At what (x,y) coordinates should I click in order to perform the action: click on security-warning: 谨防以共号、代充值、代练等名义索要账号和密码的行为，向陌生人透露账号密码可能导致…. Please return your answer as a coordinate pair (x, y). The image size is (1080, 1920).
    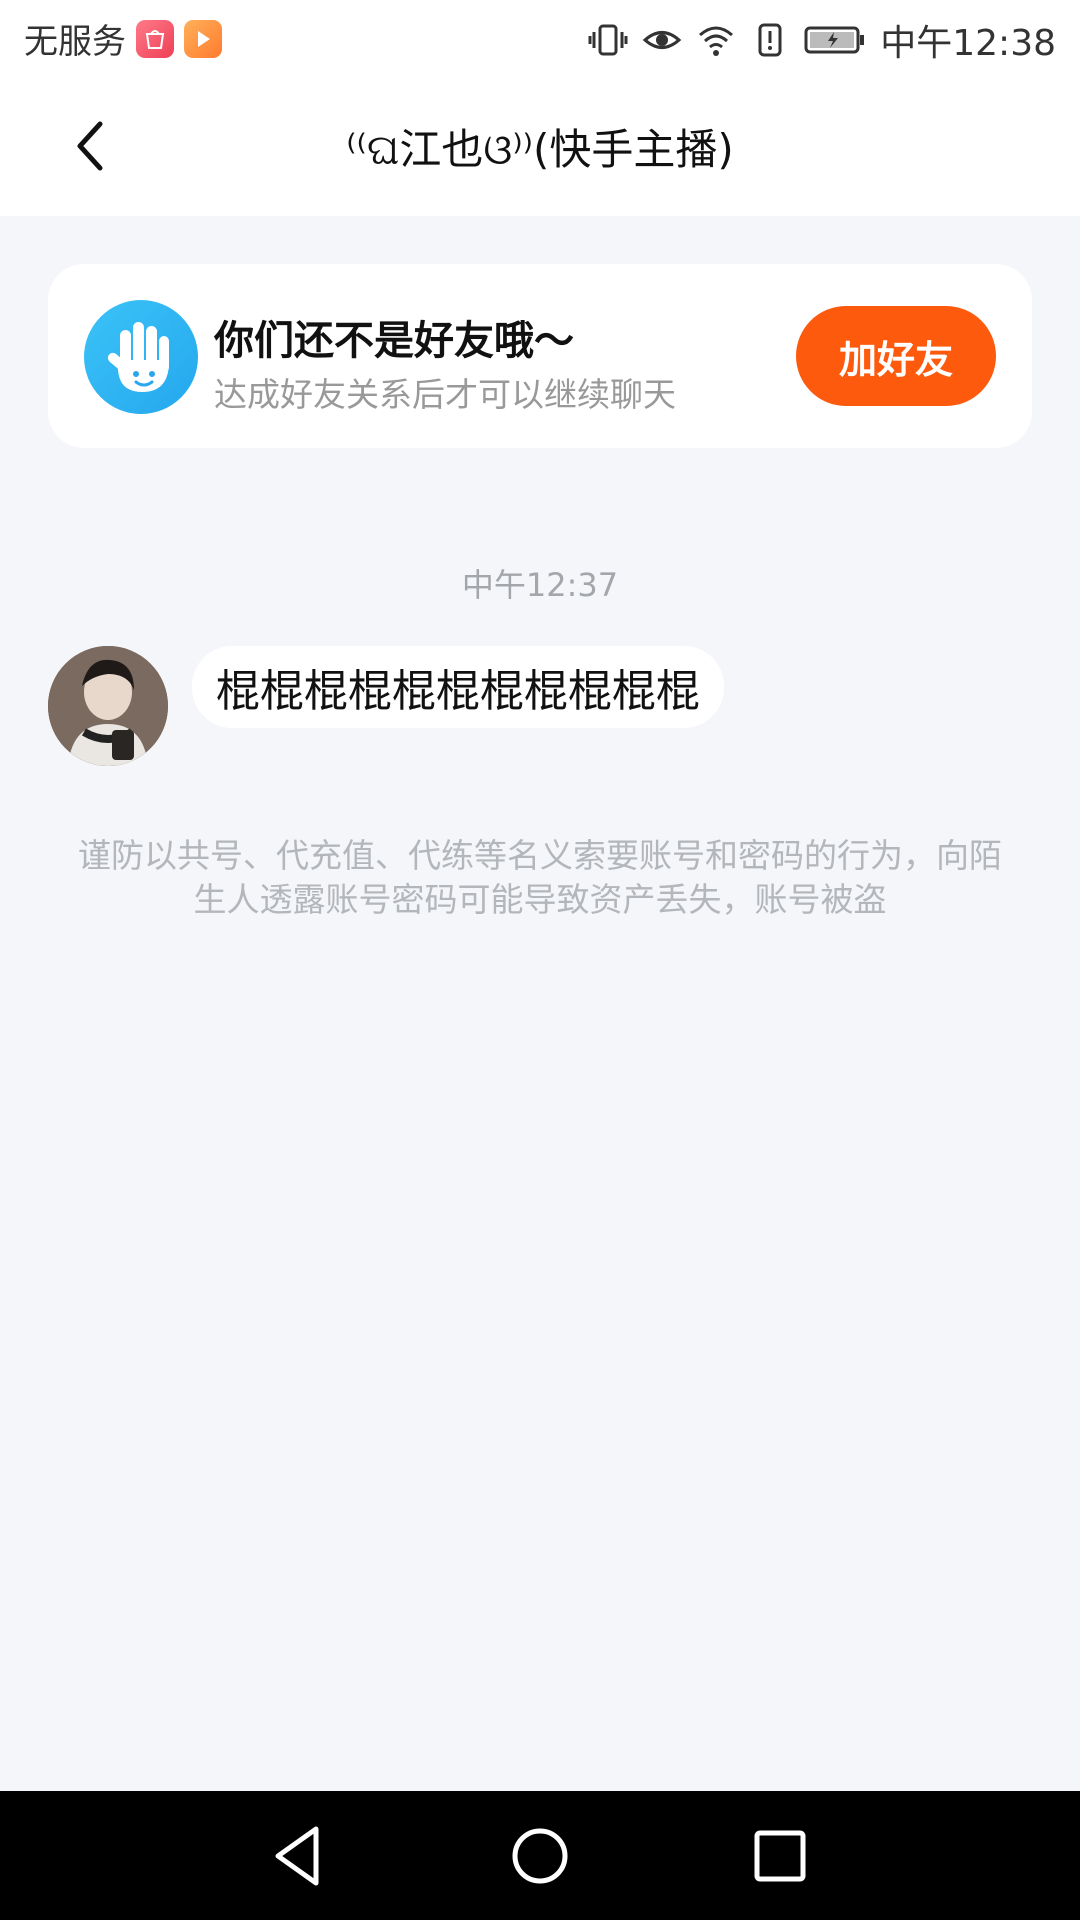
    Looking at the image, I should click on (540, 877).